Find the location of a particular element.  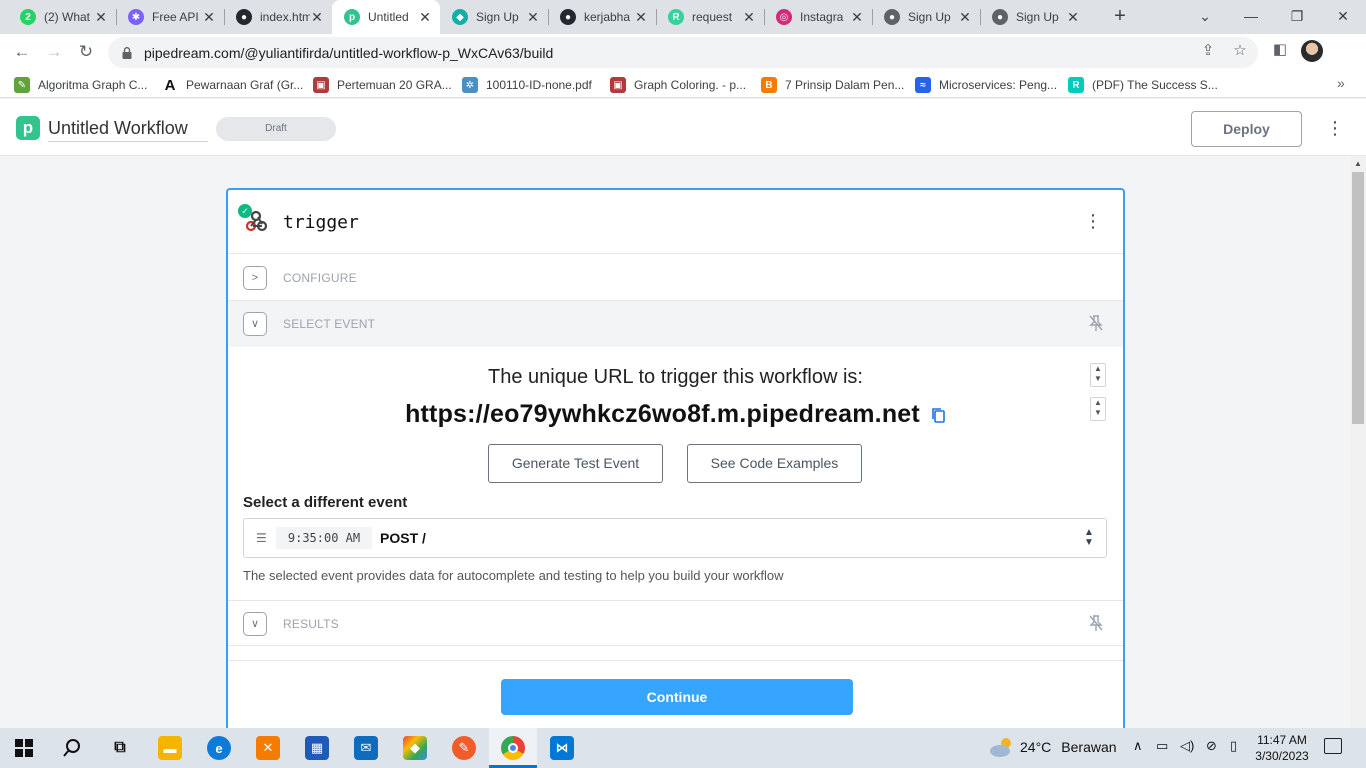

reload-icon: ↻ is located at coordinates (86, 52).